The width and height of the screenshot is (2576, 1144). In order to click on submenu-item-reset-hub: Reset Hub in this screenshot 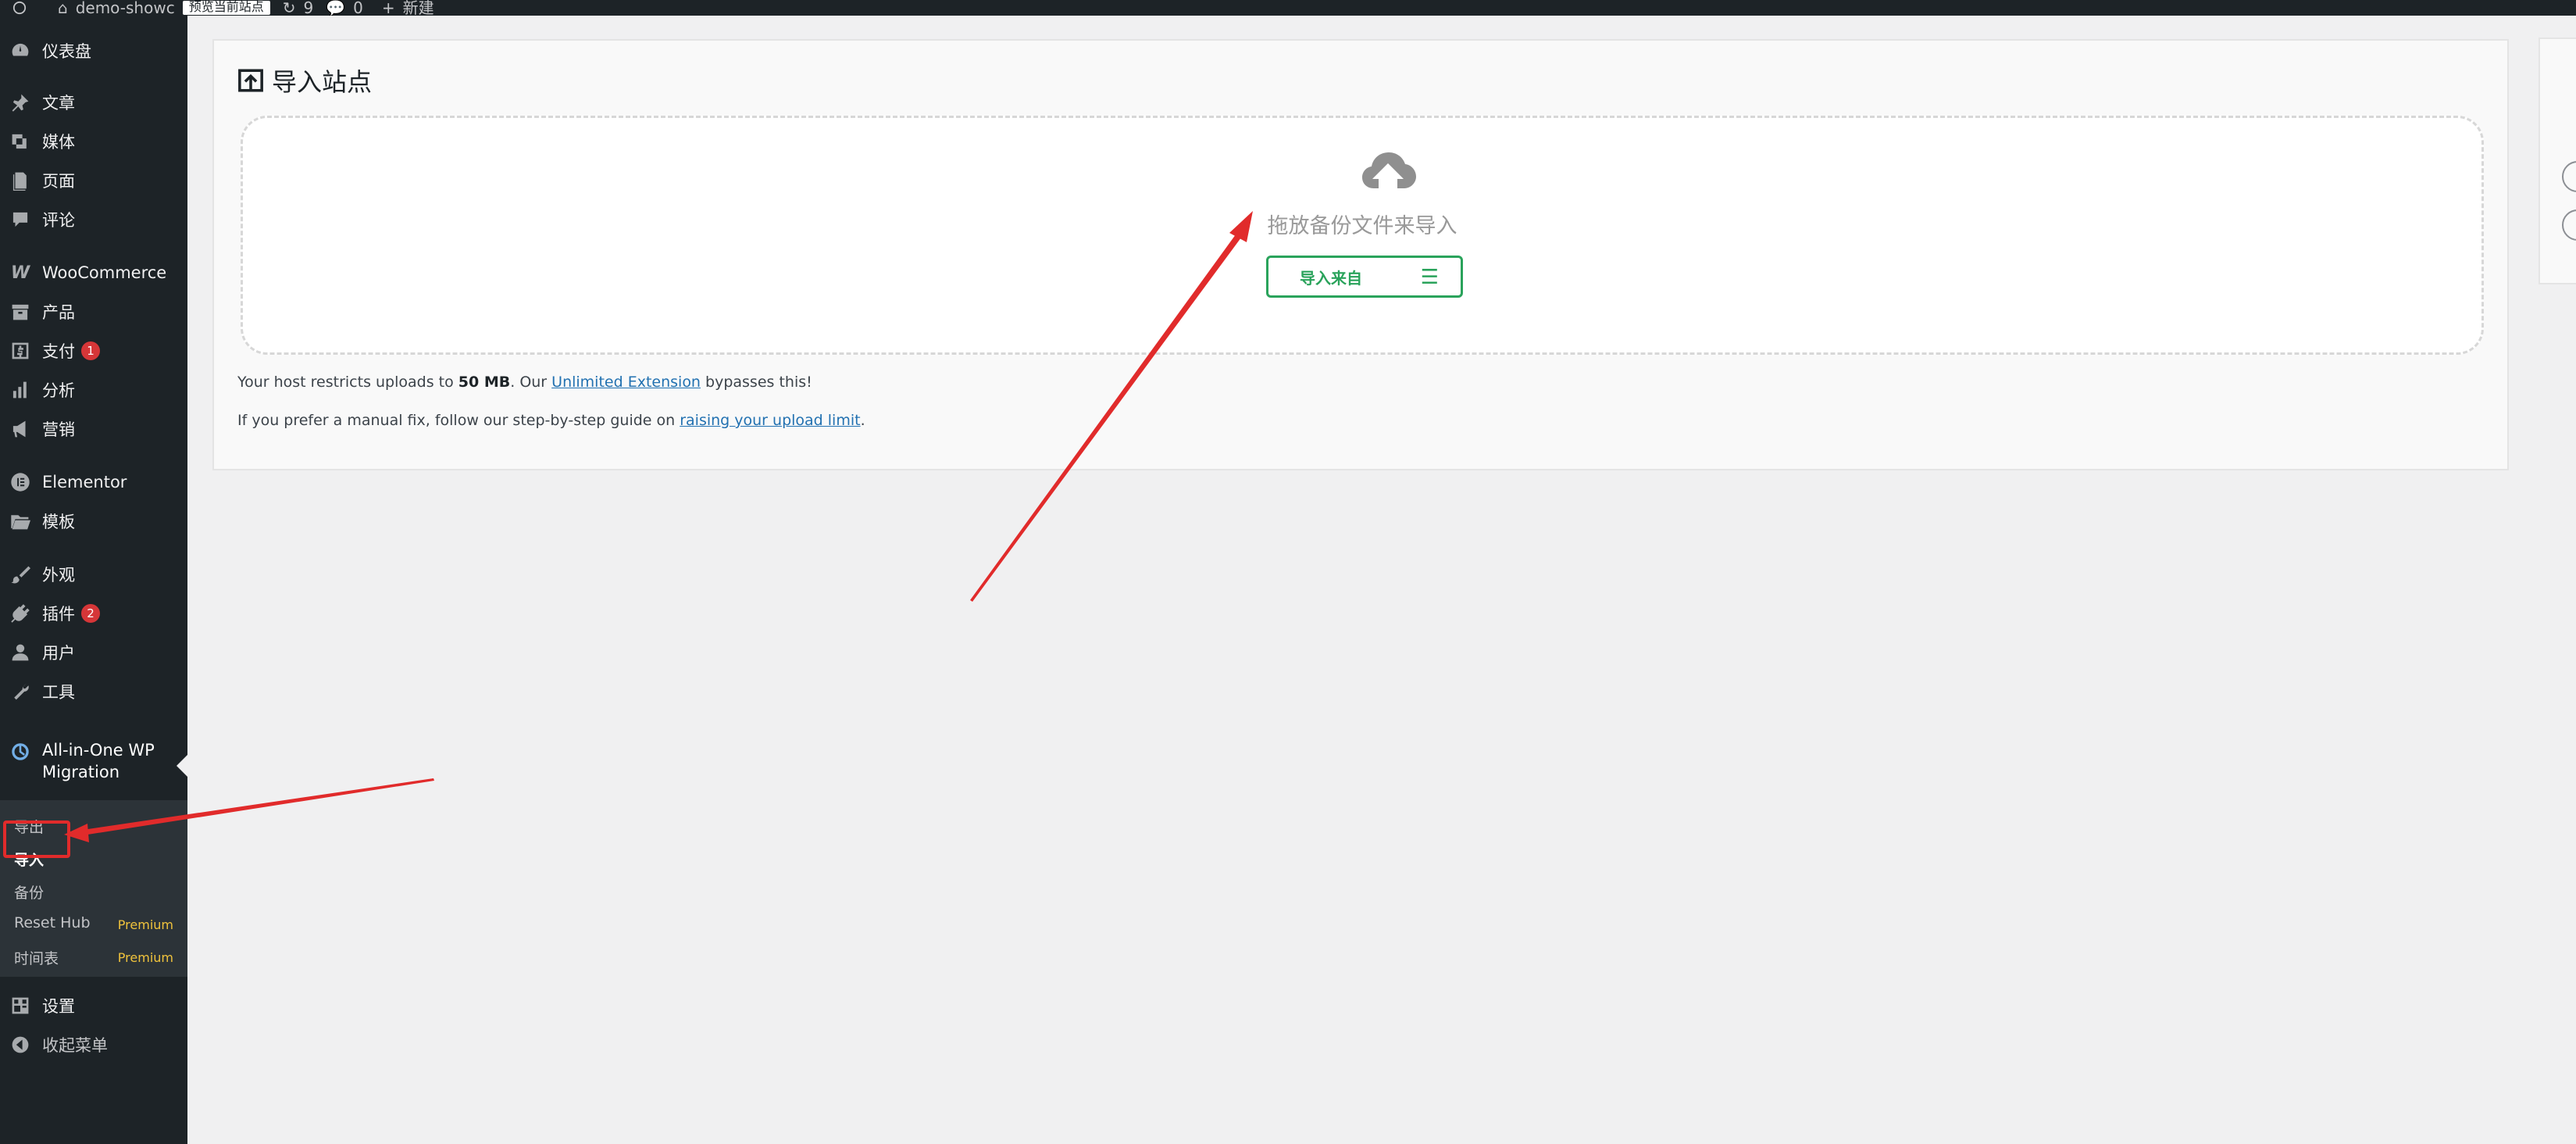, I will do `click(52, 923)`.